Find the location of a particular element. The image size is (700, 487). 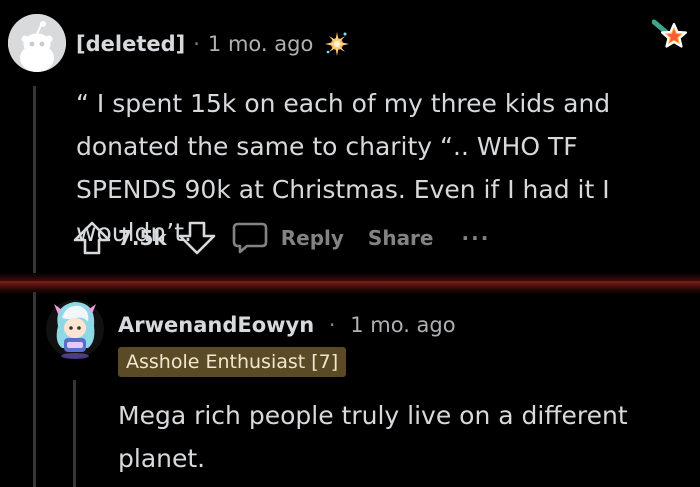

star-badge-icon is located at coordinates (670, 37).